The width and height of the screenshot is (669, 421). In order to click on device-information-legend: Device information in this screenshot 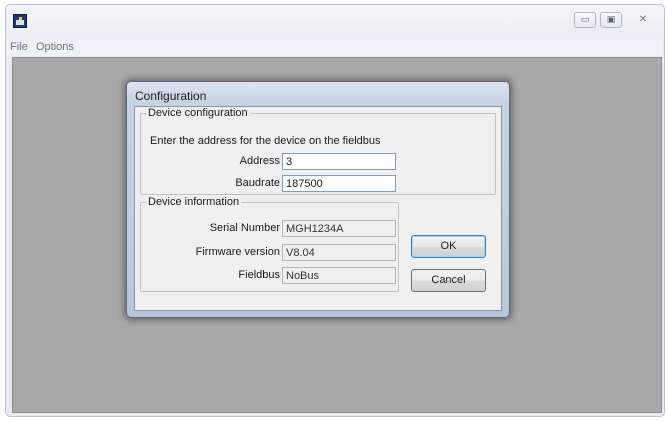, I will do `click(194, 202)`.